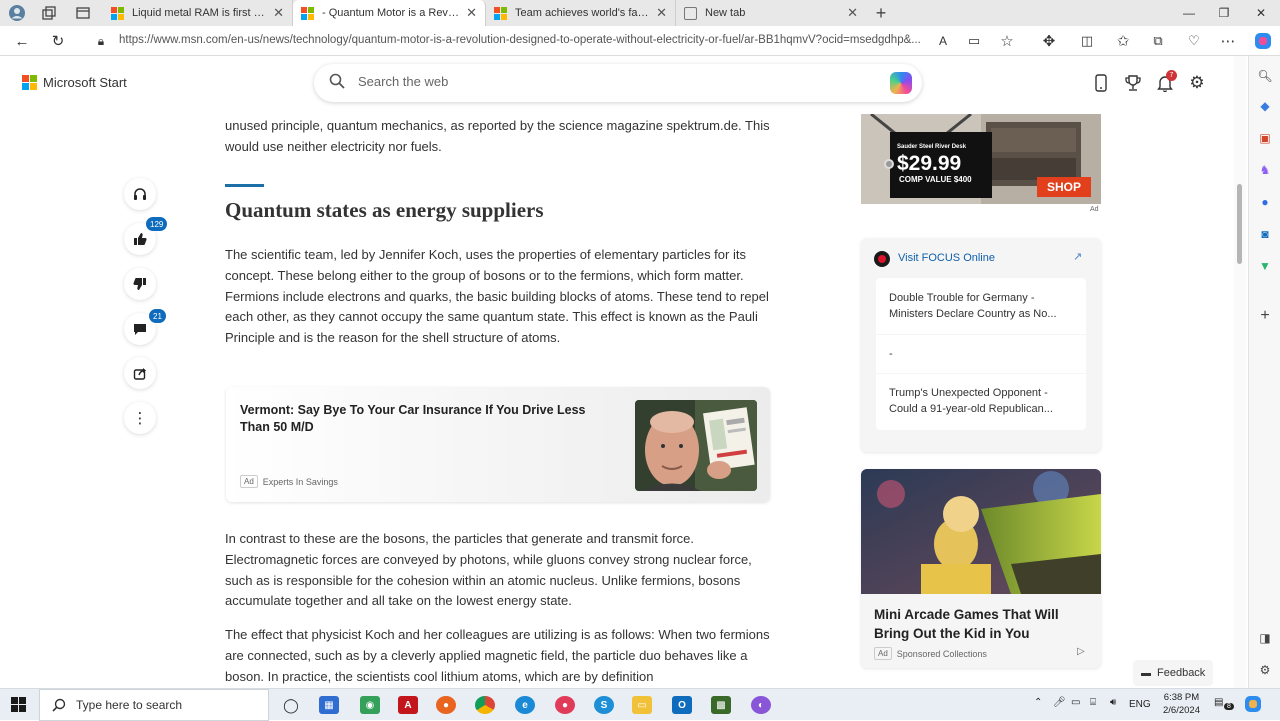 This screenshot has width=1280, height=721. What do you see at coordinates (889, 164) in the screenshot?
I see `carousel-dot-icon` at bounding box center [889, 164].